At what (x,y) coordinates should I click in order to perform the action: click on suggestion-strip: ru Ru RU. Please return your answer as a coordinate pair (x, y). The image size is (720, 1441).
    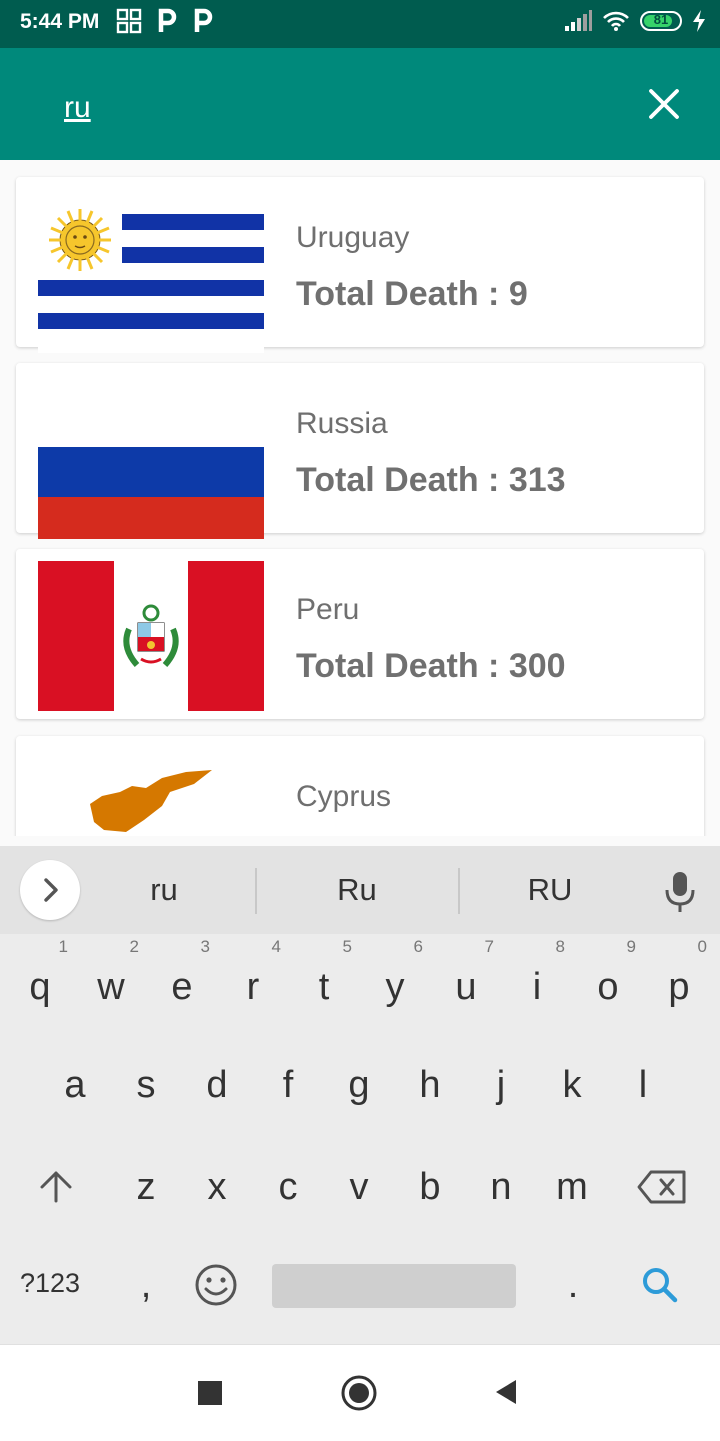
    Looking at the image, I should click on (360, 890).